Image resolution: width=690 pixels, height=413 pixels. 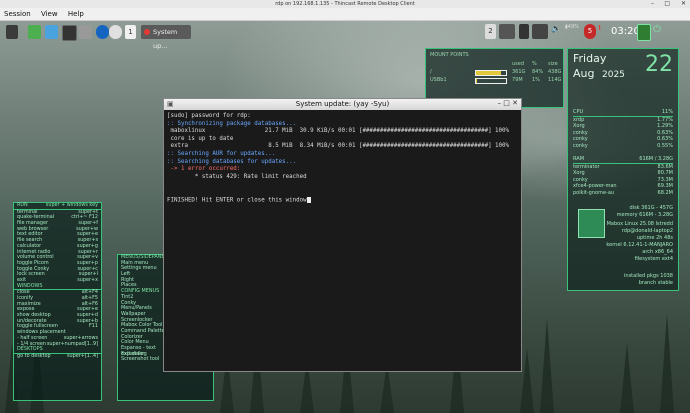 I want to click on kernel: kernel 6.12.41-1-MANJARO, so click(x=639, y=245).